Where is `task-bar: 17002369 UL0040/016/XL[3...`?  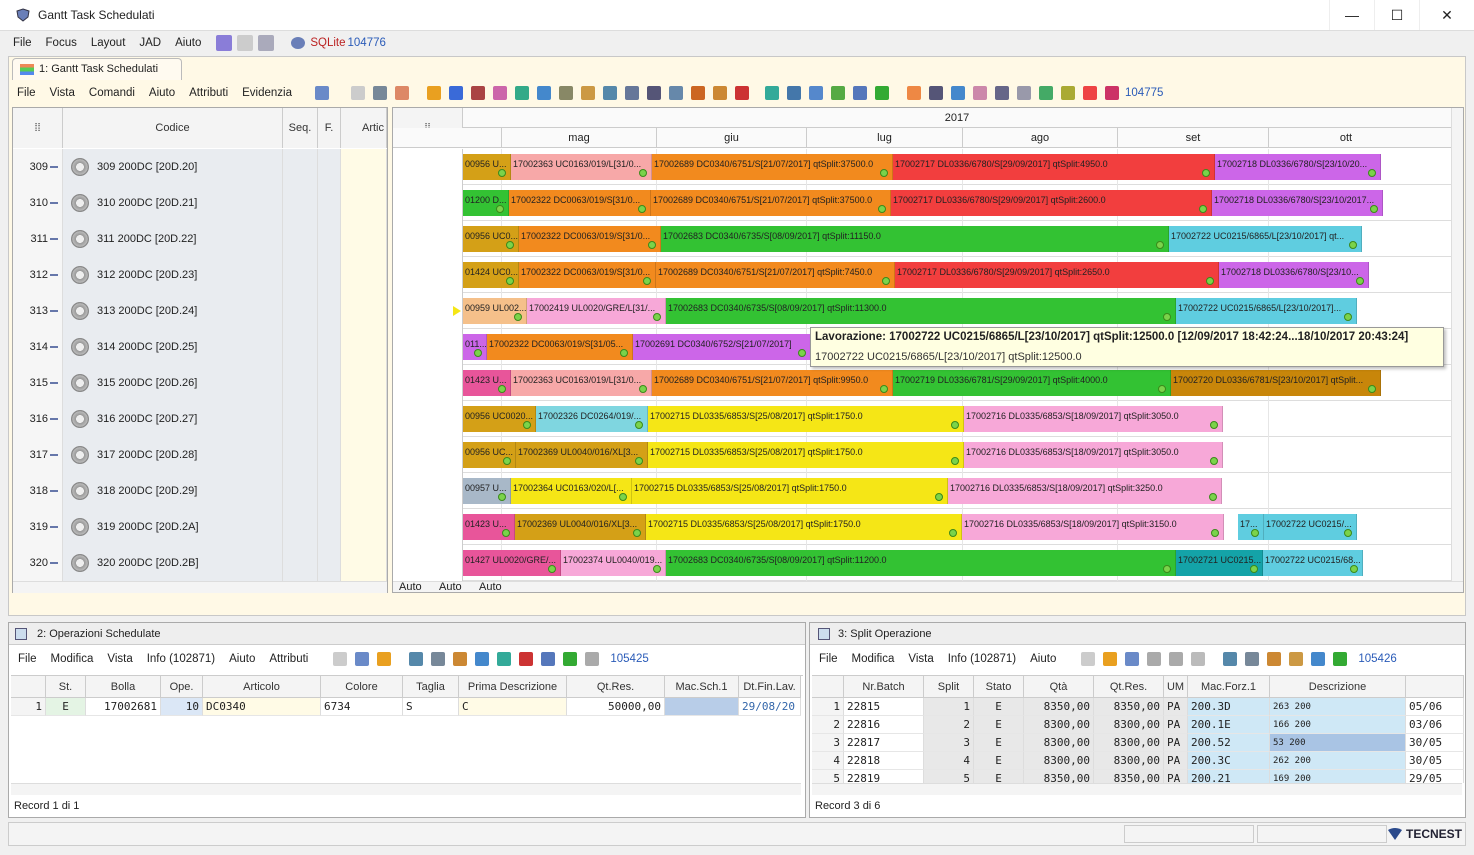 task-bar: 17002369 UL0040/016/XL[3... is located at coordinates (582, 455).